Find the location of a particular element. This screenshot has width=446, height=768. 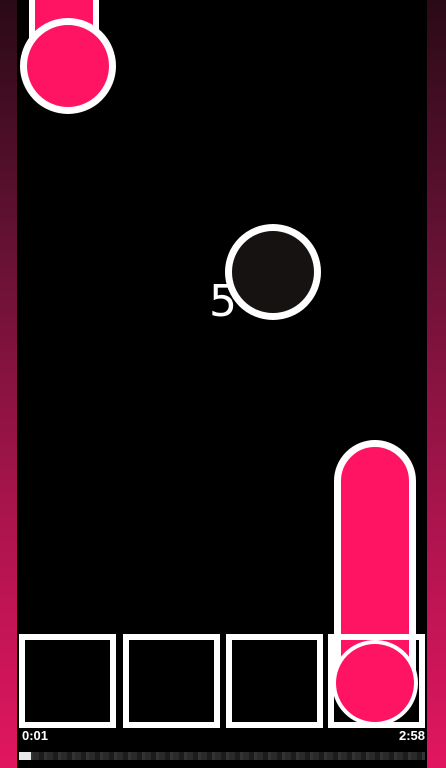

hold-note-icon is located at coordinates (375, 683).